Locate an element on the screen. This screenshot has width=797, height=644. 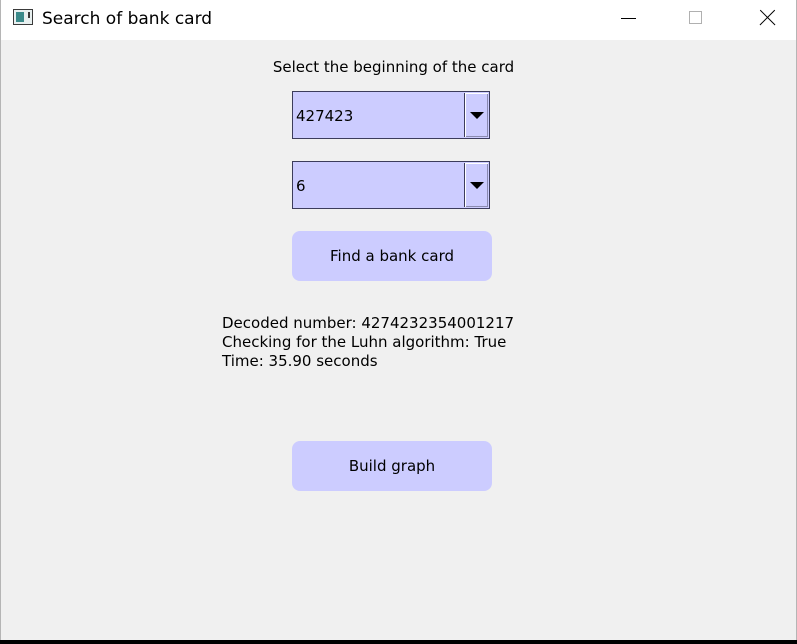
window-title: Search of bank card is located at coordinates (127, 19).